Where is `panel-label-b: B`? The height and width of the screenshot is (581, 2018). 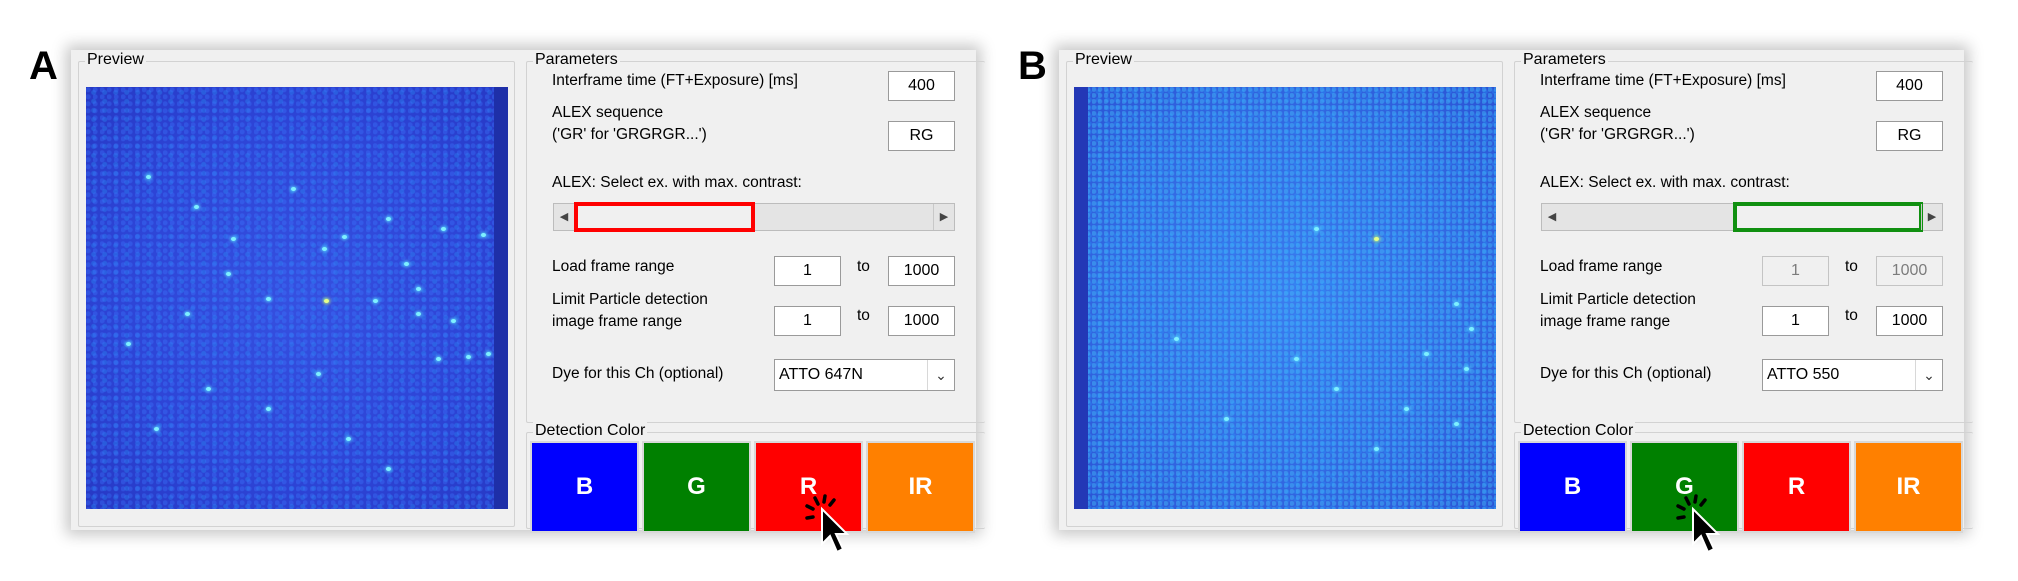
panel-label-b: B is located at coordinates (1032, 66).